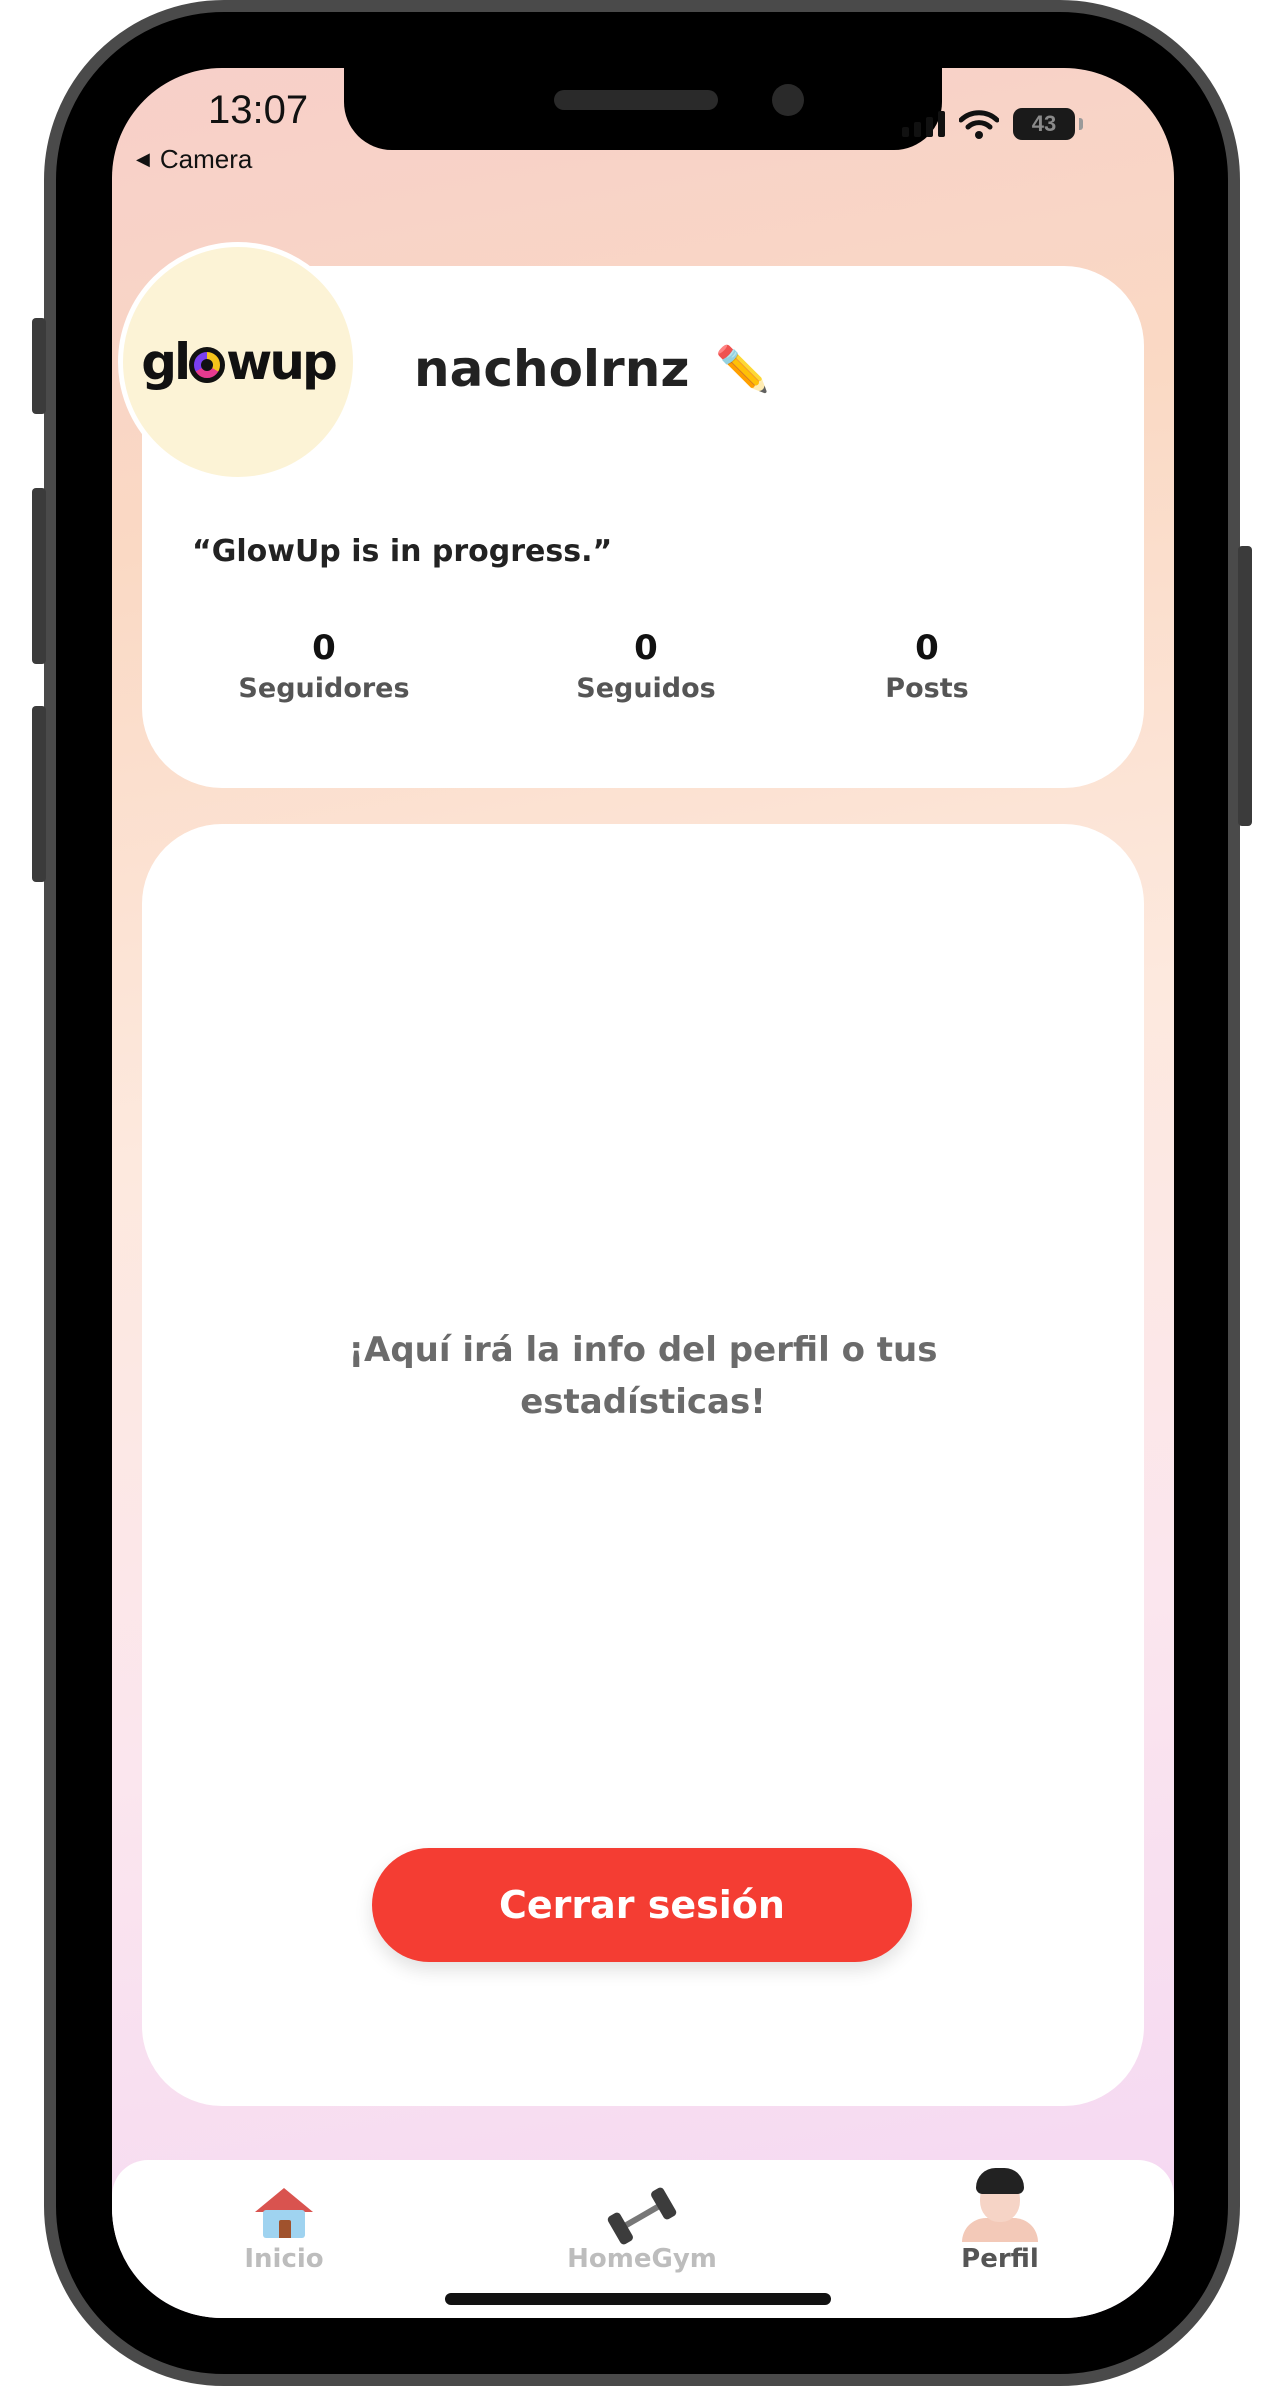  Describe the element at coordinates (646, 648) in the screenshot. I see `stat-following-value: 0` at that location.